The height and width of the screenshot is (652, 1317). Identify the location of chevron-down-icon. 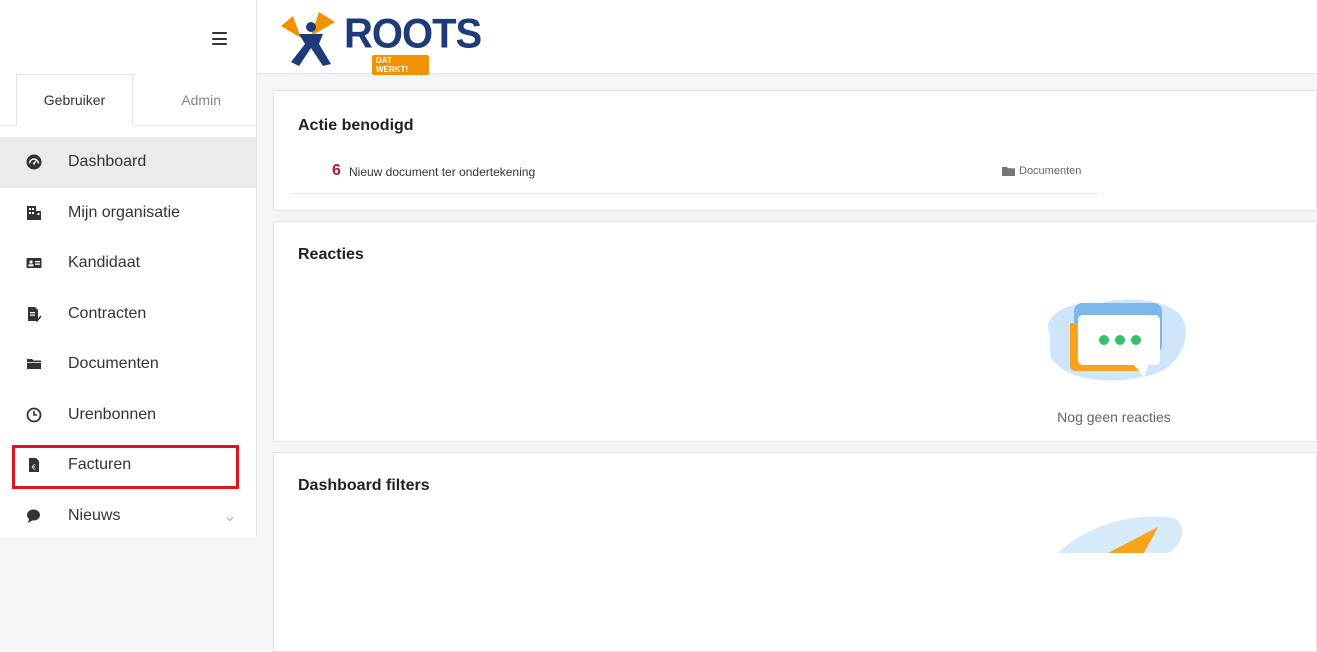
(230, 515).